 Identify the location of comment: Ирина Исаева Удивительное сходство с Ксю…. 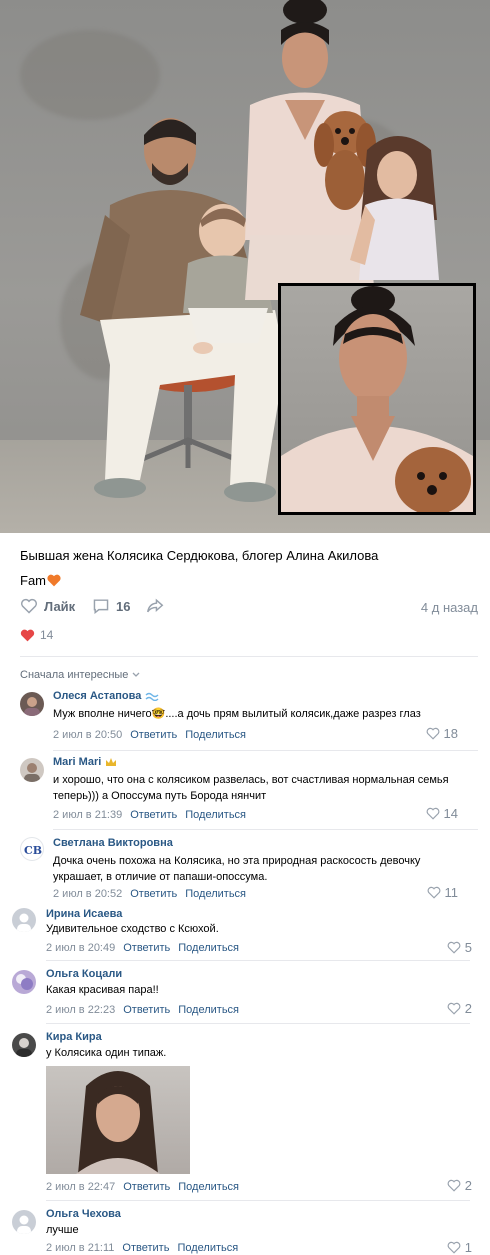
(236, 931).